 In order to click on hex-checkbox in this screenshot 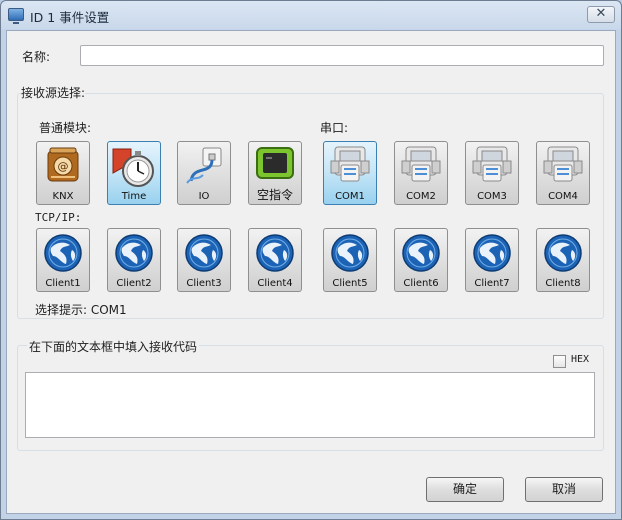, I will do `click(559, 361)`.